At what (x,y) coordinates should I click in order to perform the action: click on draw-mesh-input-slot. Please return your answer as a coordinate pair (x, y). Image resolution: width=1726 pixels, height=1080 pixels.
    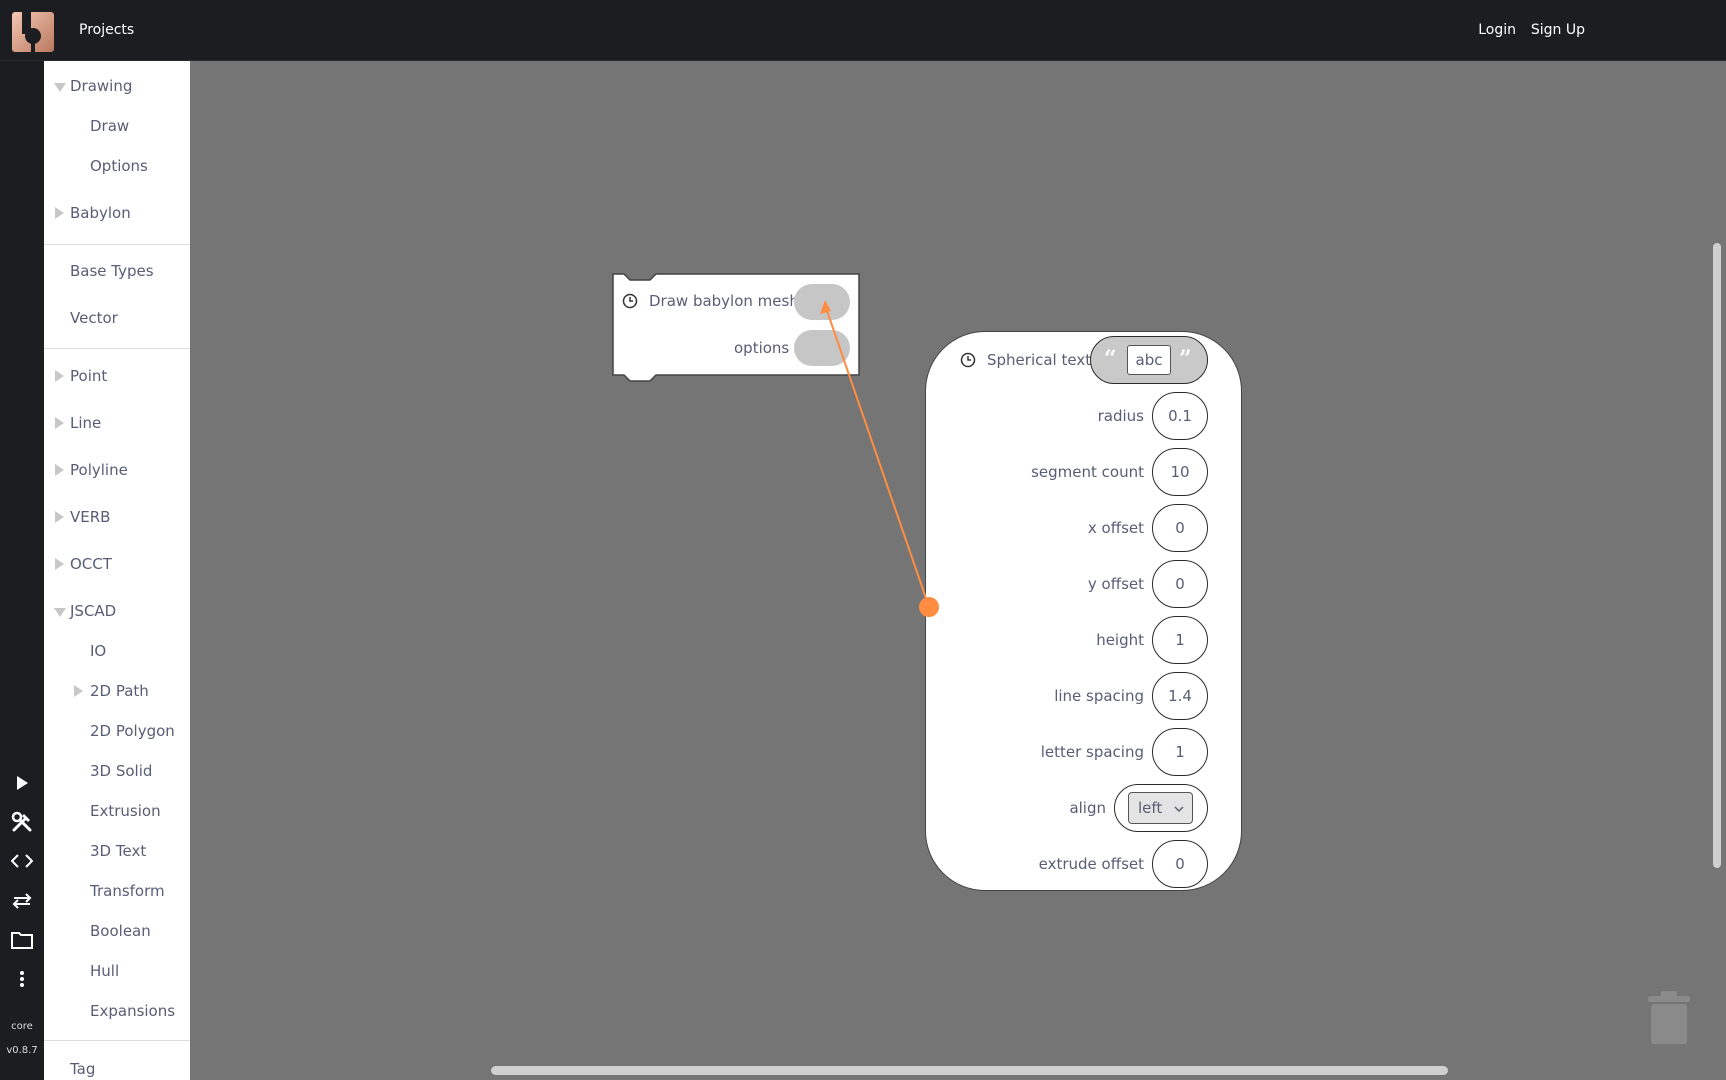
    Looking at the image, I should click on (822, 302).